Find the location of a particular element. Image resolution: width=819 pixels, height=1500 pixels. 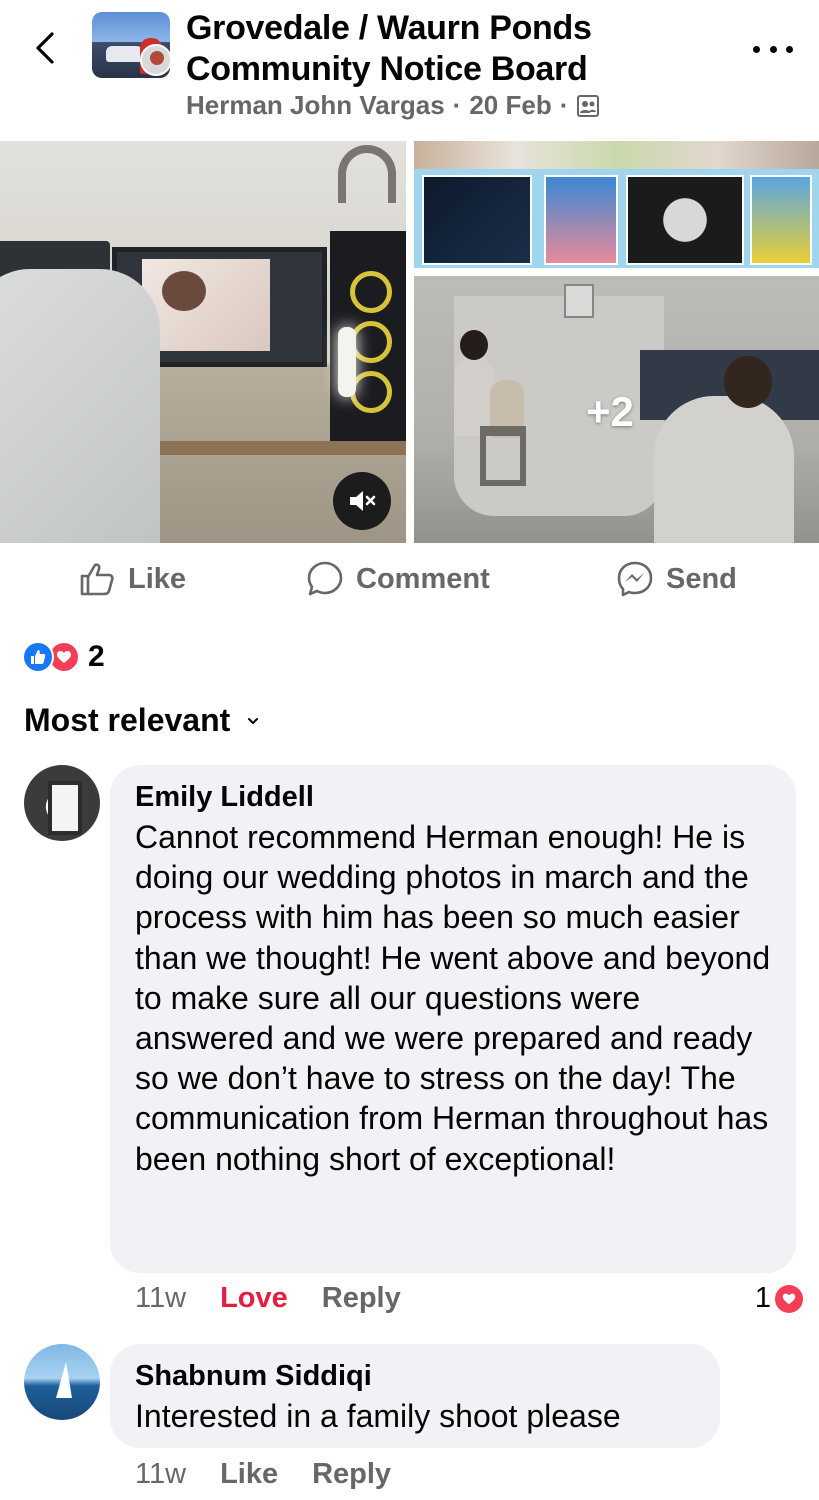

comment-text: Interested in a family shoot please is located at coordinates (378, 1416).